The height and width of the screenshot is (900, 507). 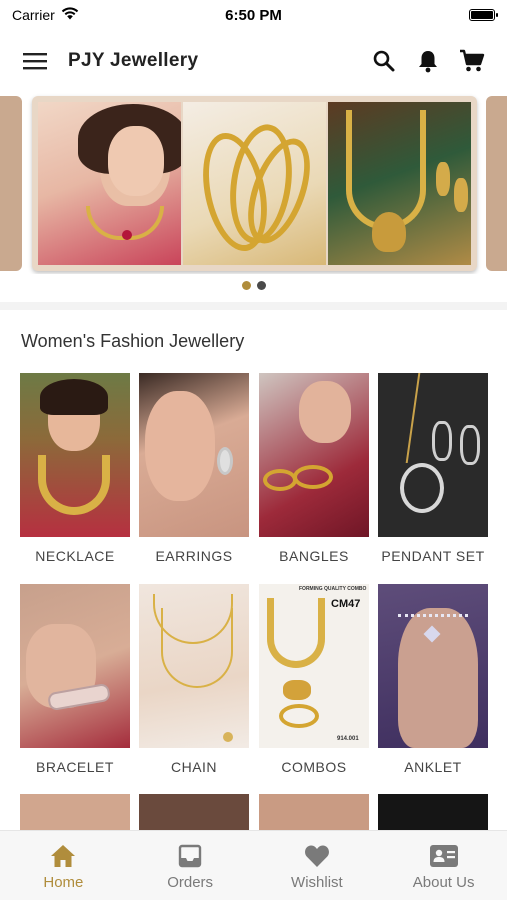 I want to click on notifications-button, so click(x=428, y=61).